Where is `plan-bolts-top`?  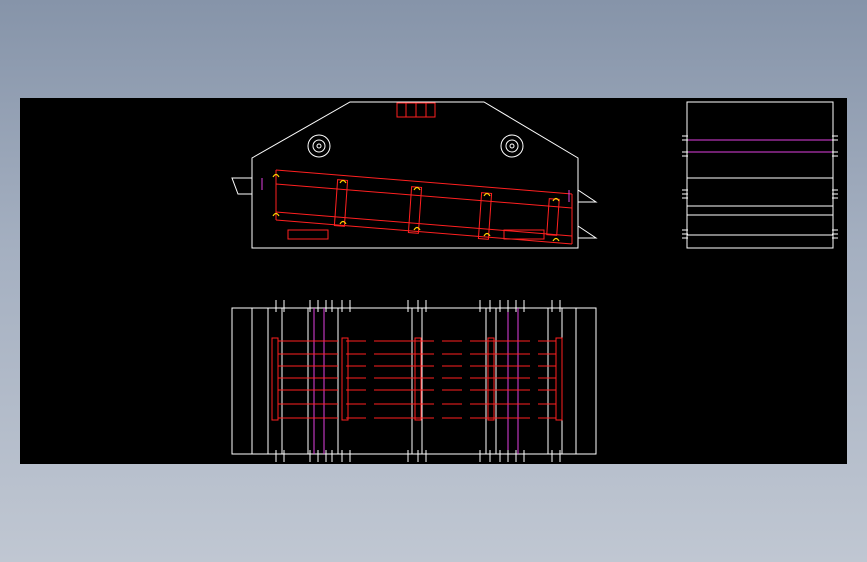
plan-bolts-top is located at coordinates (418, 306).